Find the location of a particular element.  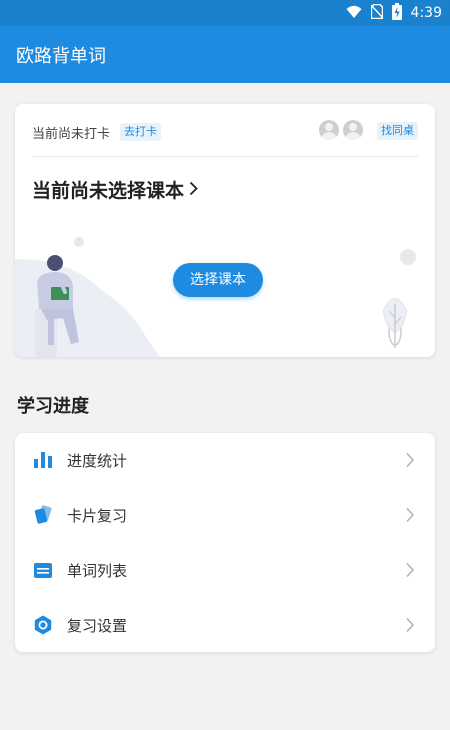

status-bar: 4:39 is located at coordinates (225, 13).